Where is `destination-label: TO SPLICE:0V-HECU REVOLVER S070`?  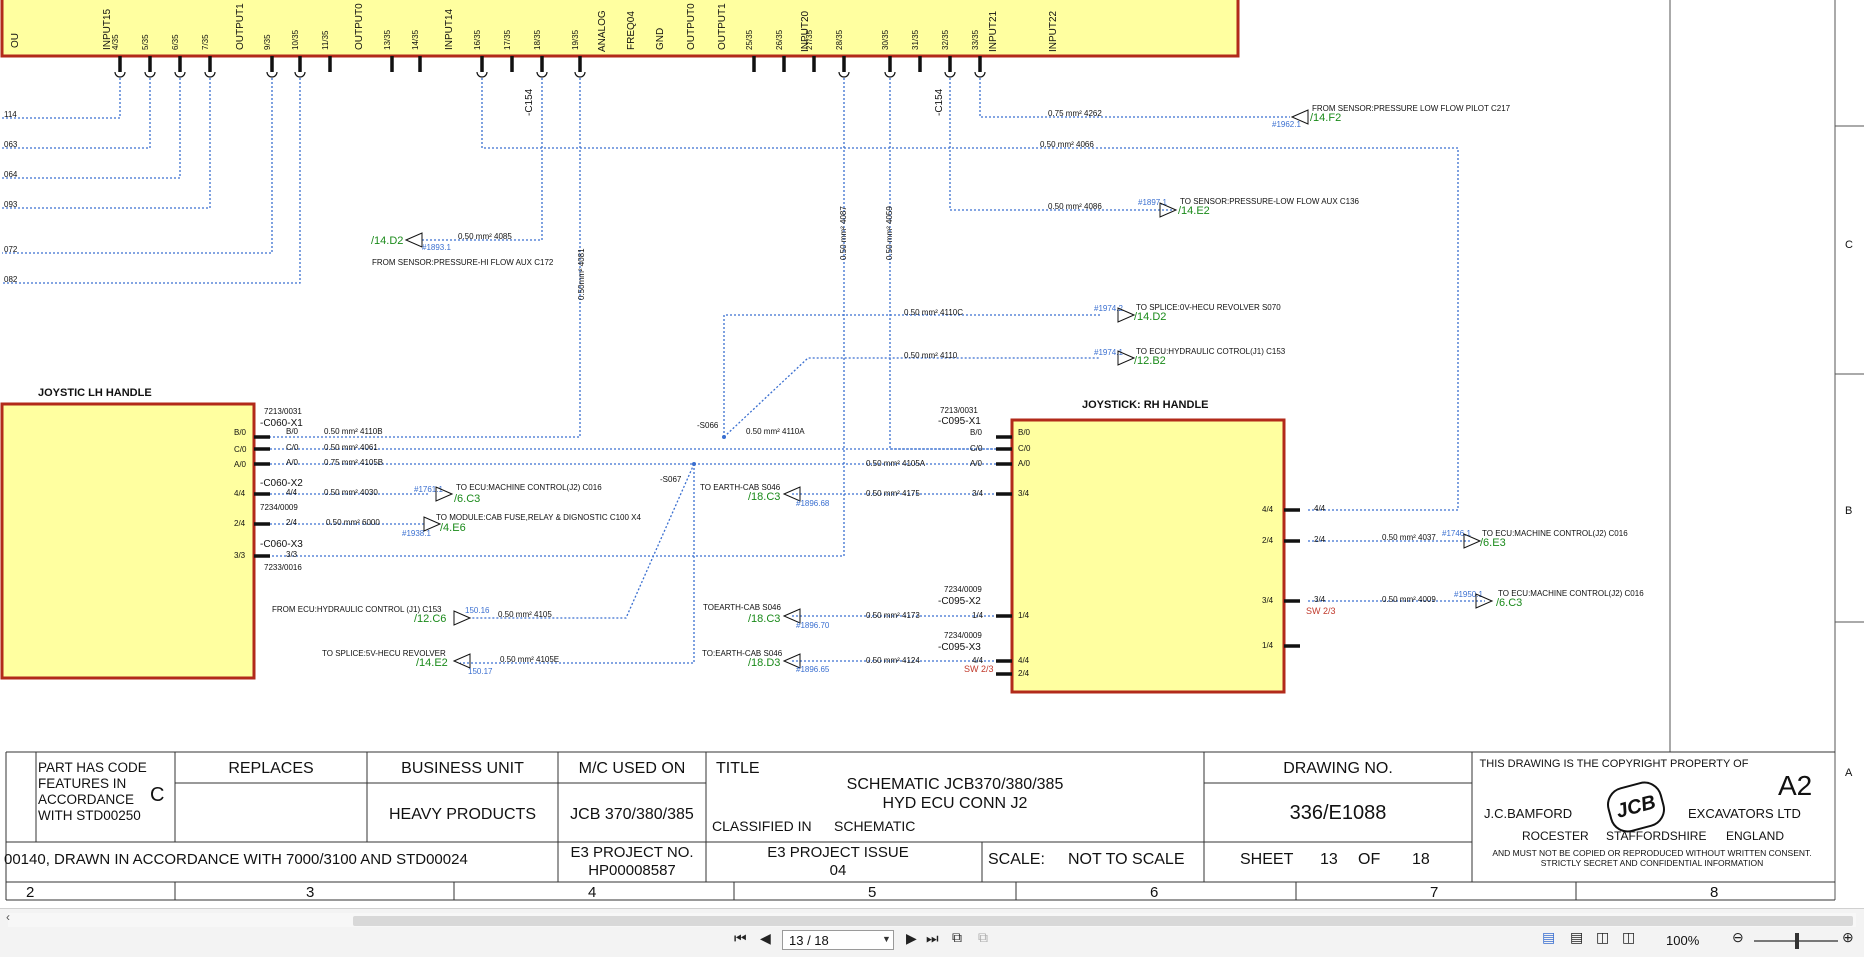 destination-label: TO SPLICE:0V-HECU REVOLVER S070 is located at coordinates (1208, 307).